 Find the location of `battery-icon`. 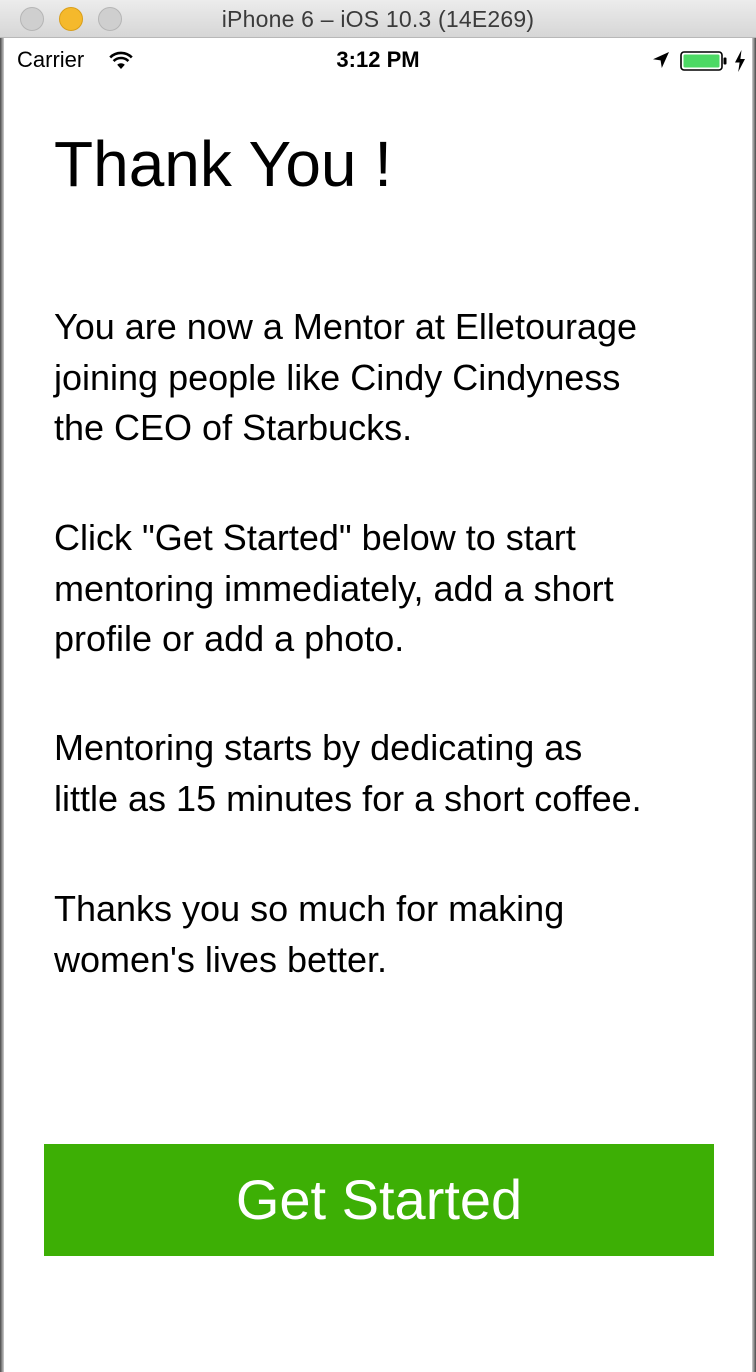

battery-icon is located at coordinates (703, 61).